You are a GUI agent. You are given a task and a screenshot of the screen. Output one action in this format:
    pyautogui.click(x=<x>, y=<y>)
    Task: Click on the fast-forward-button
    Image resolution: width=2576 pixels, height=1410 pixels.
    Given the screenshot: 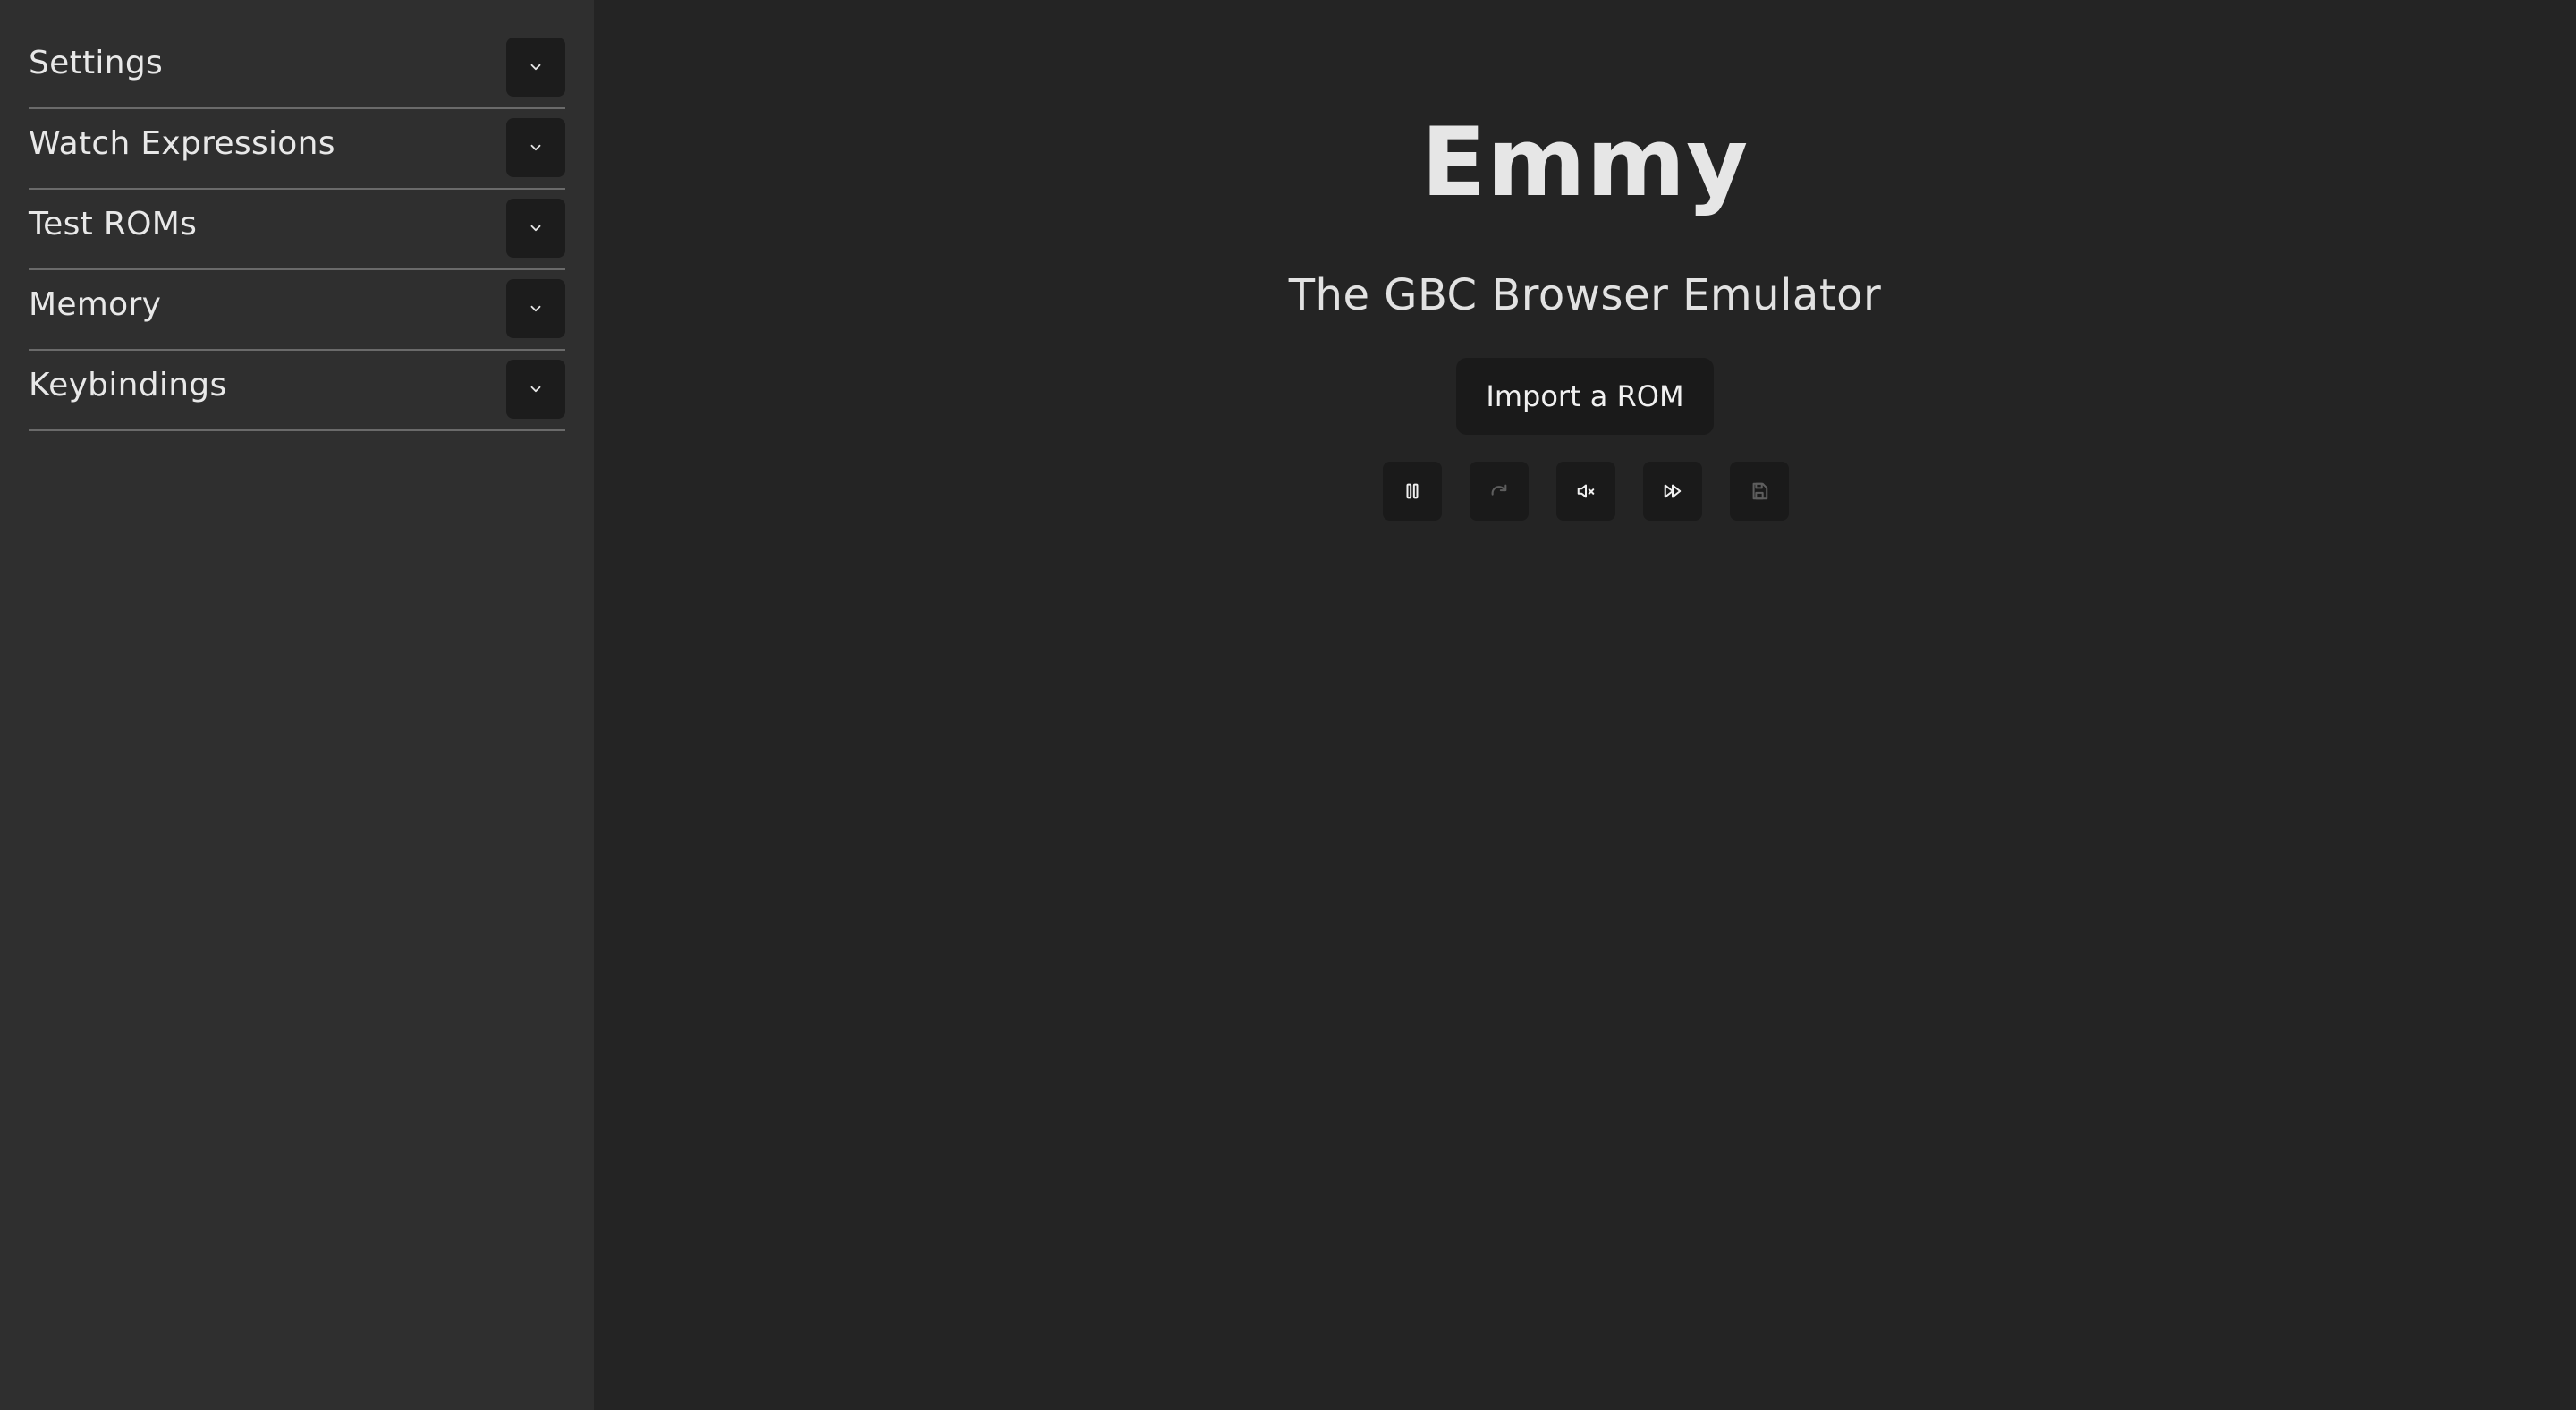 What is the action you would take?
    pyautogui.click(x=1672, y=492)
    